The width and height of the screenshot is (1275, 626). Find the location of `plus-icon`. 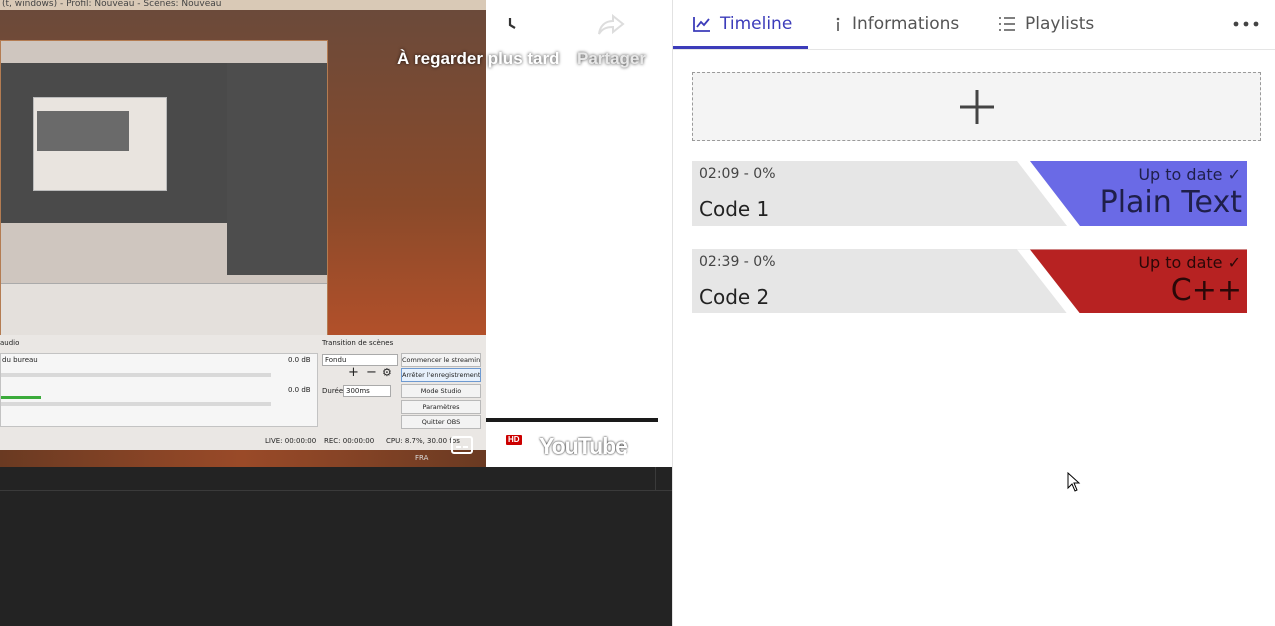

plus-icon is located at coordinates (976, 106).